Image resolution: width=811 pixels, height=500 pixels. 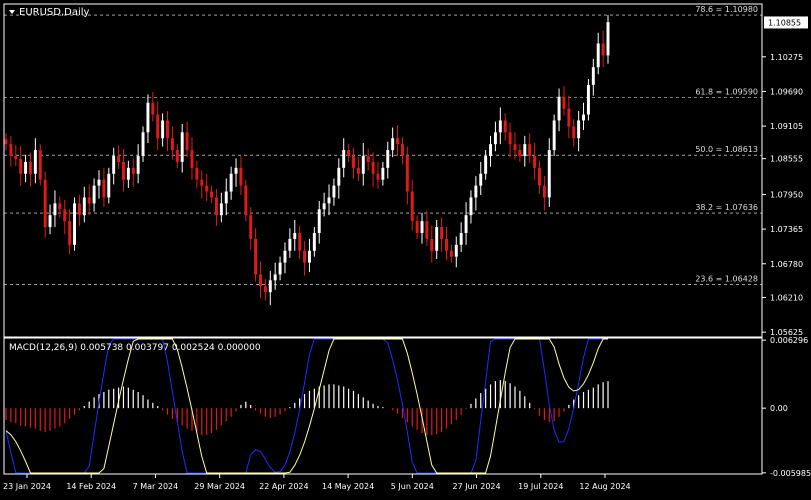 What do you see at coordinates (786, 159) in the screenshot?
I see `price-tick-label: 1.08555` at bounding box center [786, 159].